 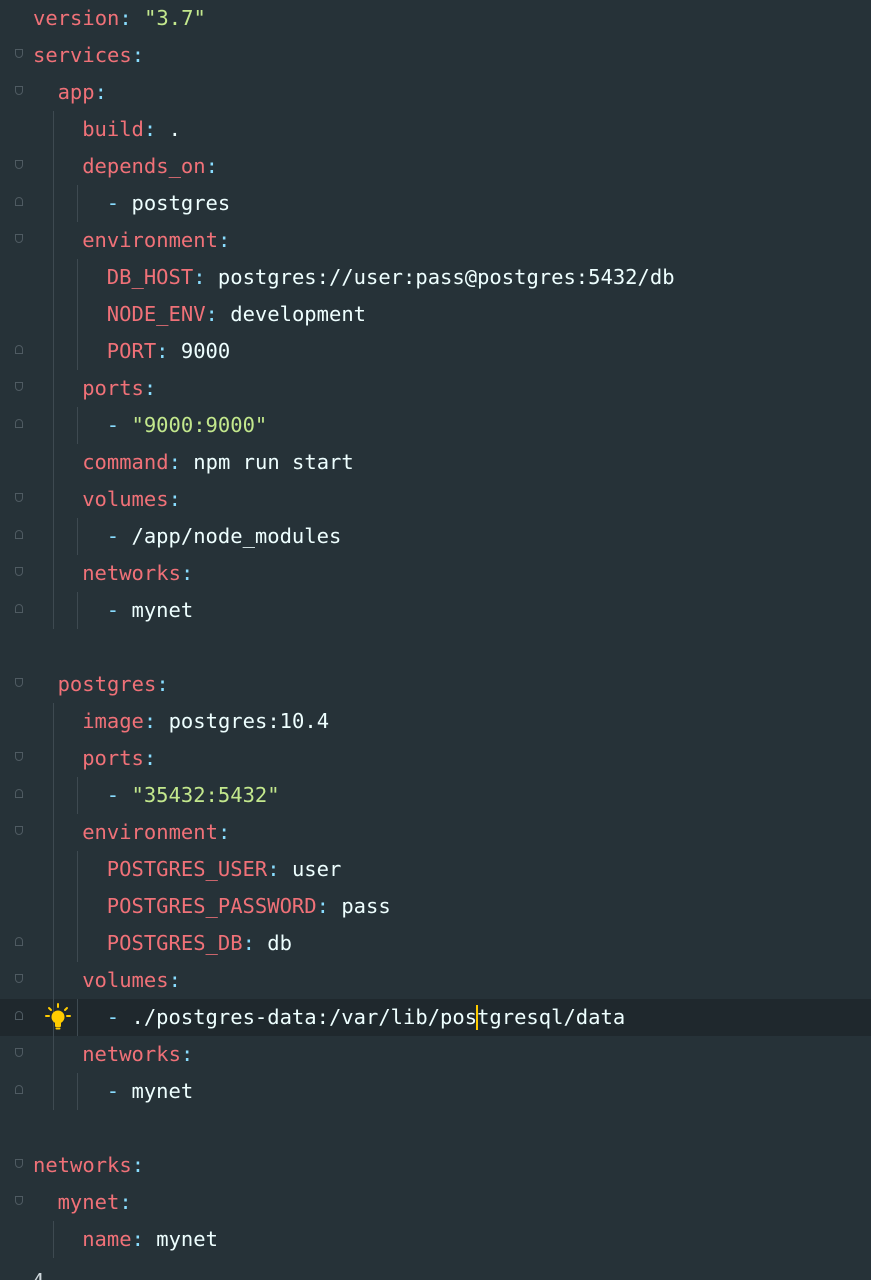 What do you see at coordinates (113, 684) in the screenshot?
I see `code-line-content: postgres:` at bounding box center [113, 684].